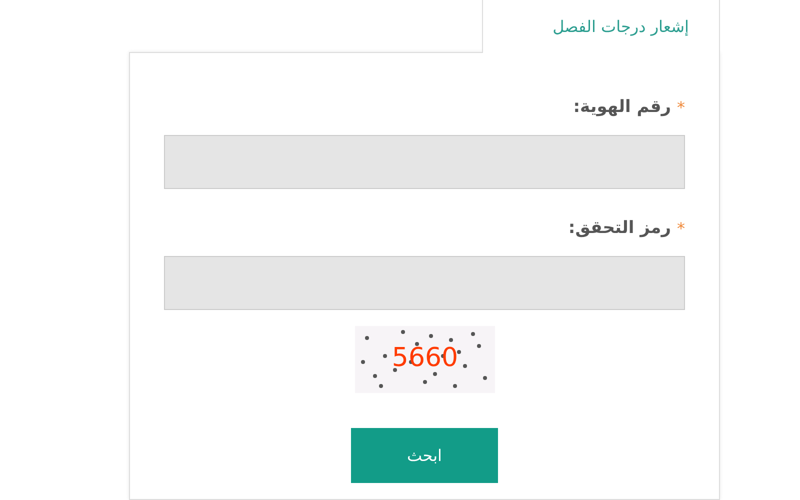 Image resolution: width=800 pixels, height=500 pixels. I want to click on search-button: ابحث, so click(424, 455).